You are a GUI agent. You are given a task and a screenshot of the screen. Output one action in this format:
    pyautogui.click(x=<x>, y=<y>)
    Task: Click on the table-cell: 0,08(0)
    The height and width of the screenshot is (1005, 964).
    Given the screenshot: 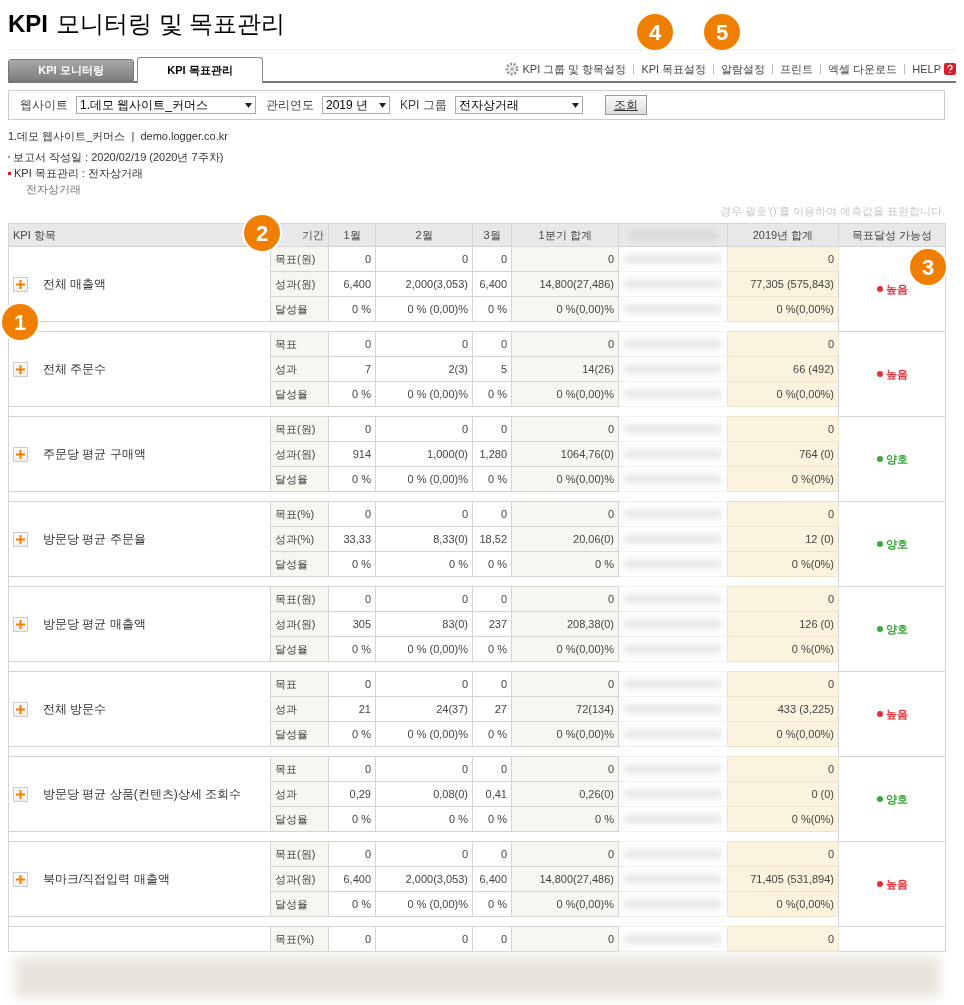 What is the action you would take?
    pyautogui.click(x=424, y=794)
    